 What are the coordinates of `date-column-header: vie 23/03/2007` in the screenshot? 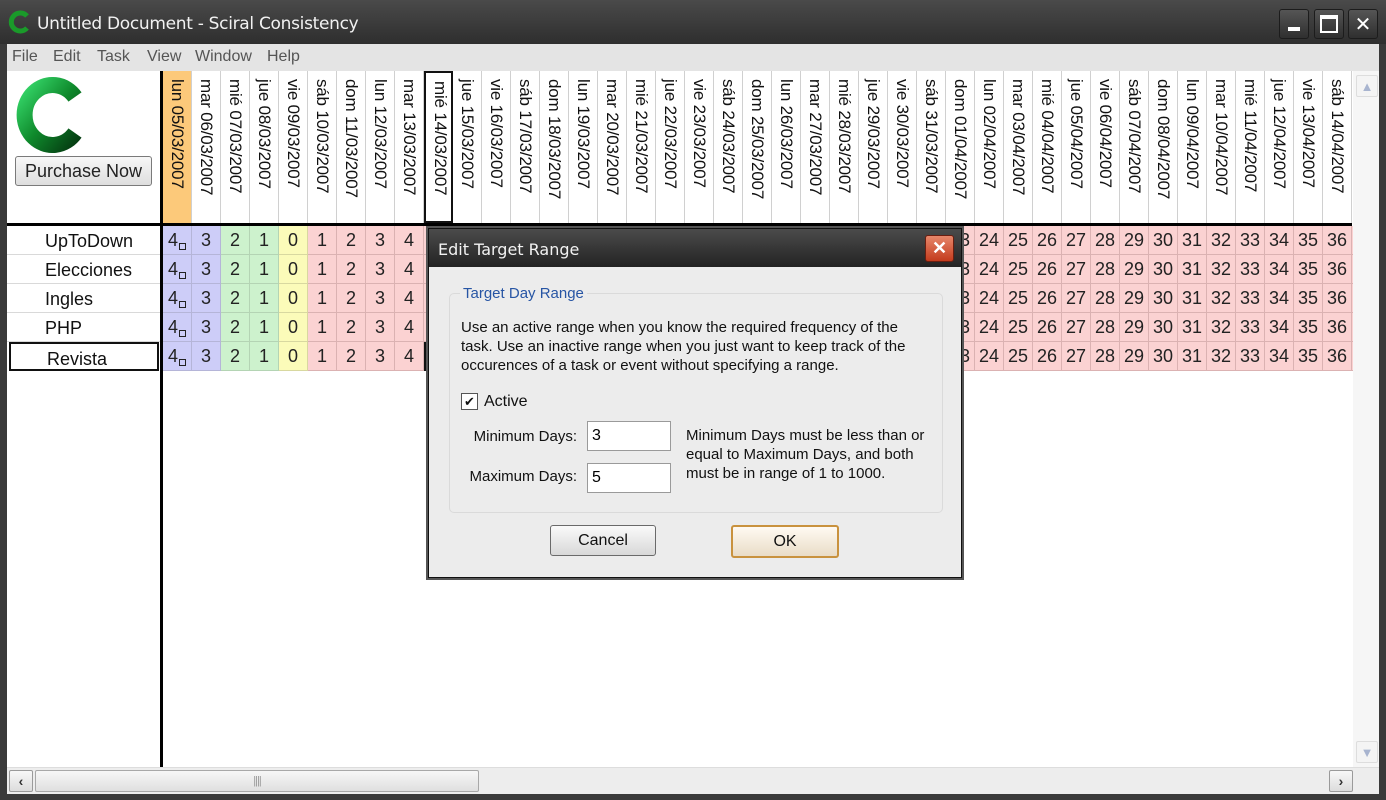 It's located at (699, 147).